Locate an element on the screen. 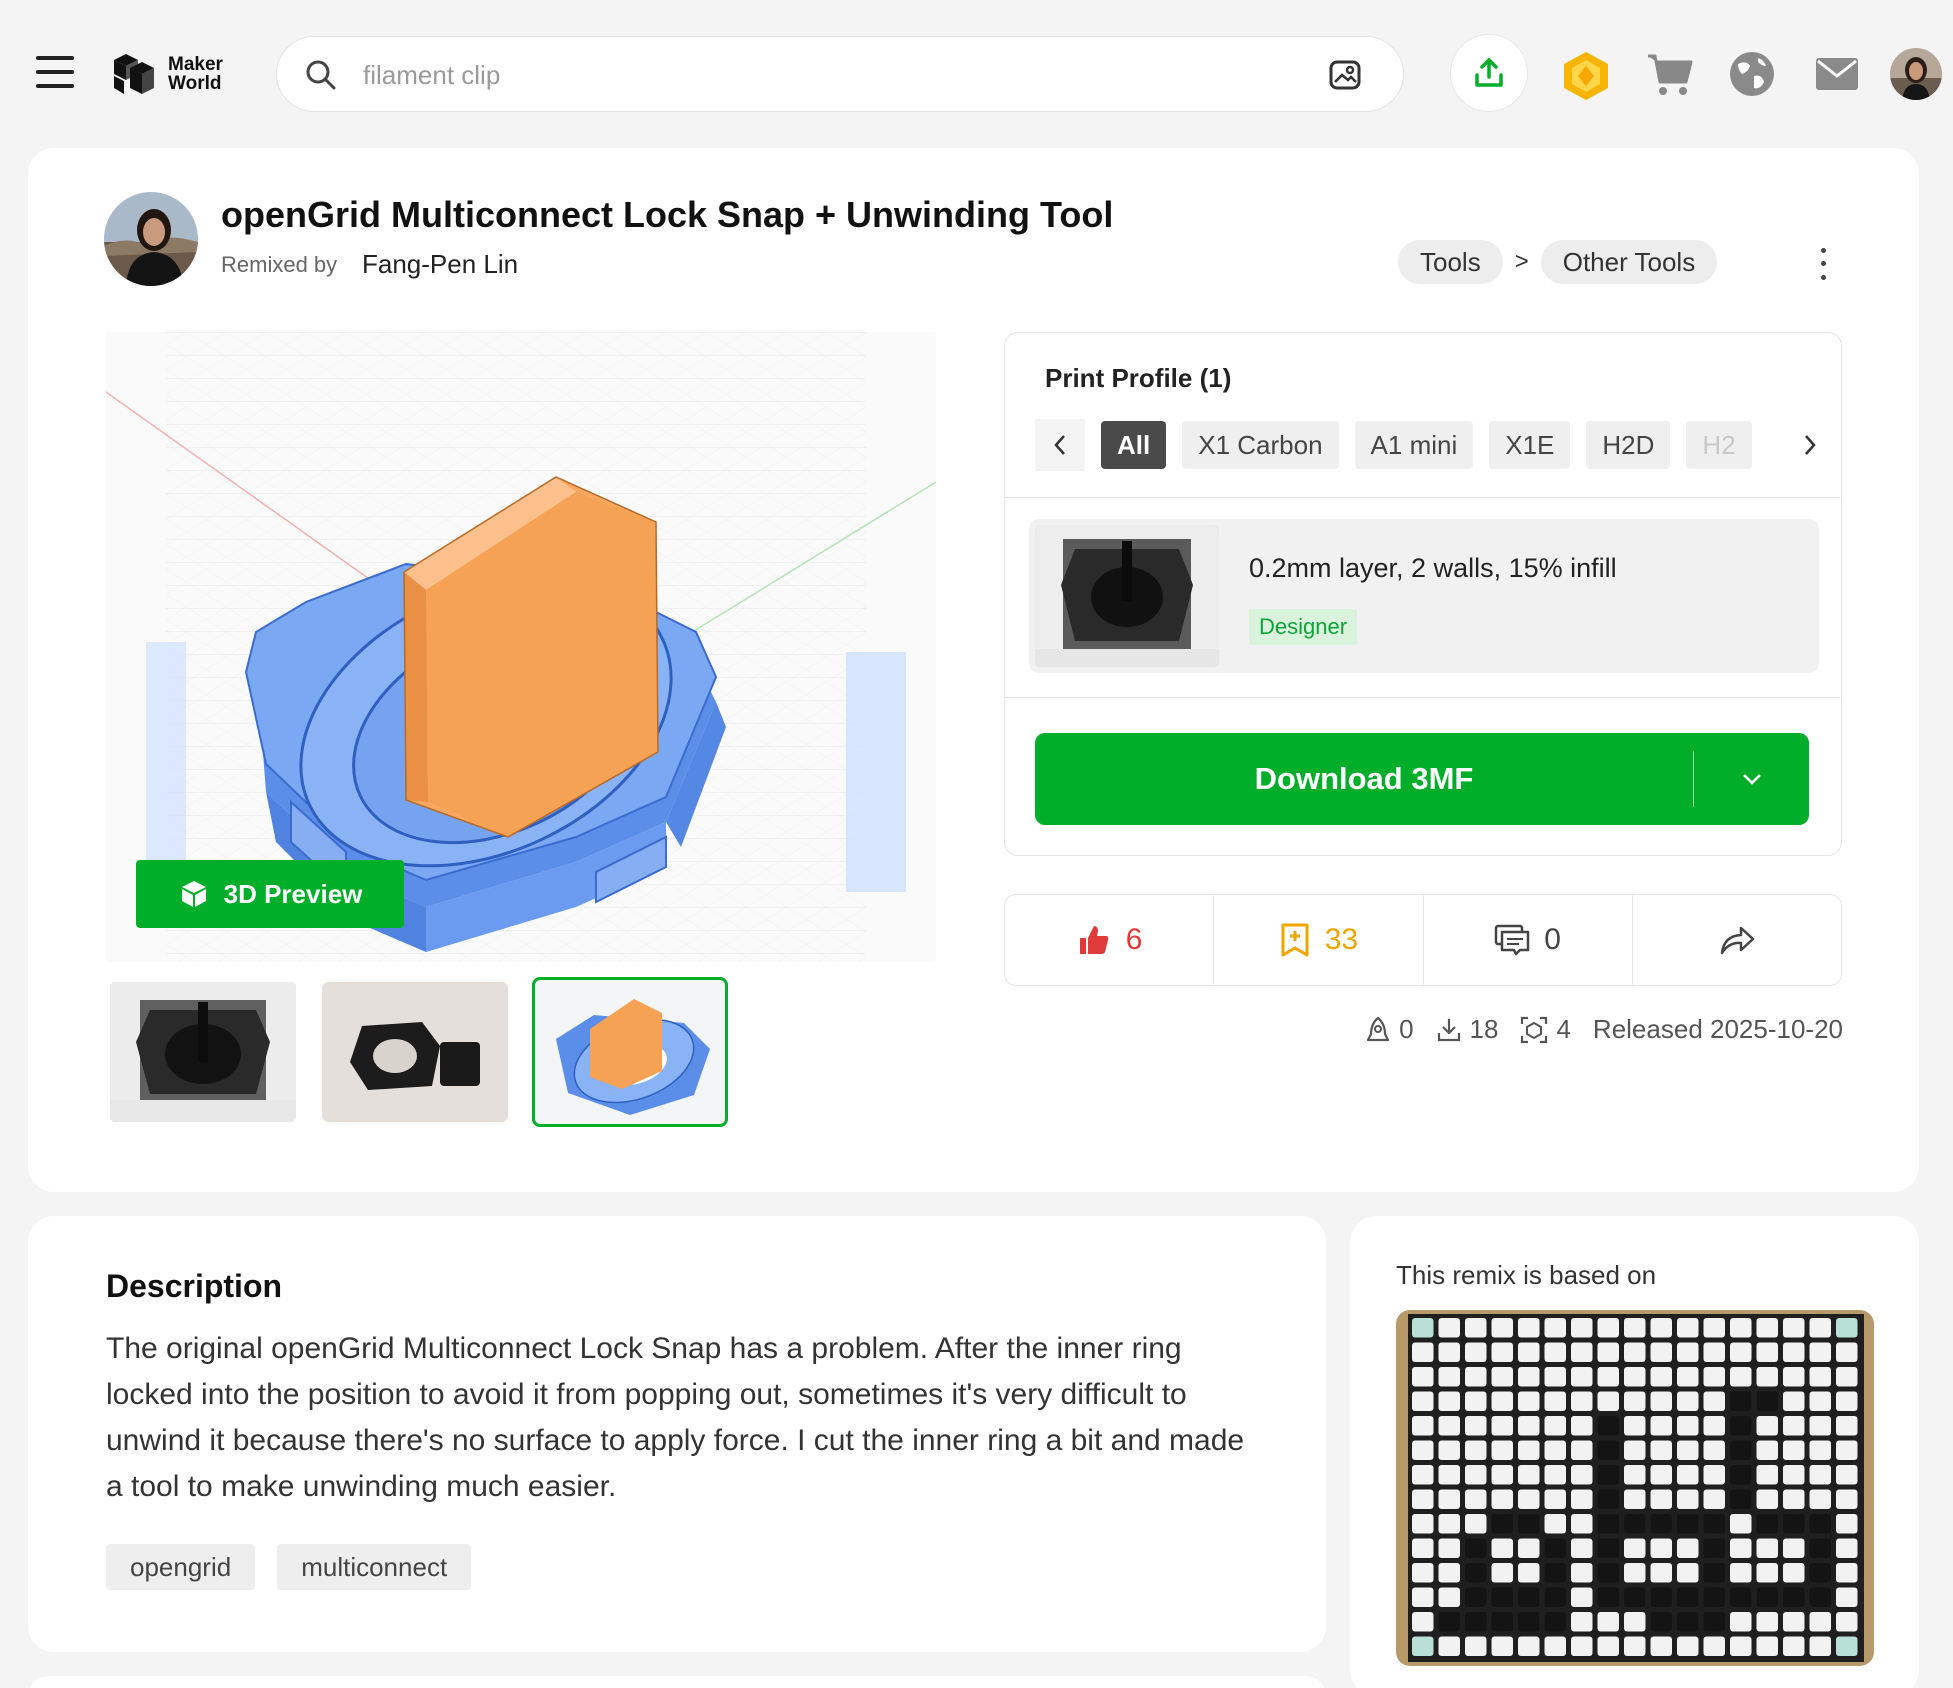  tabs-prev-button is located at coordinates (1060, 445).